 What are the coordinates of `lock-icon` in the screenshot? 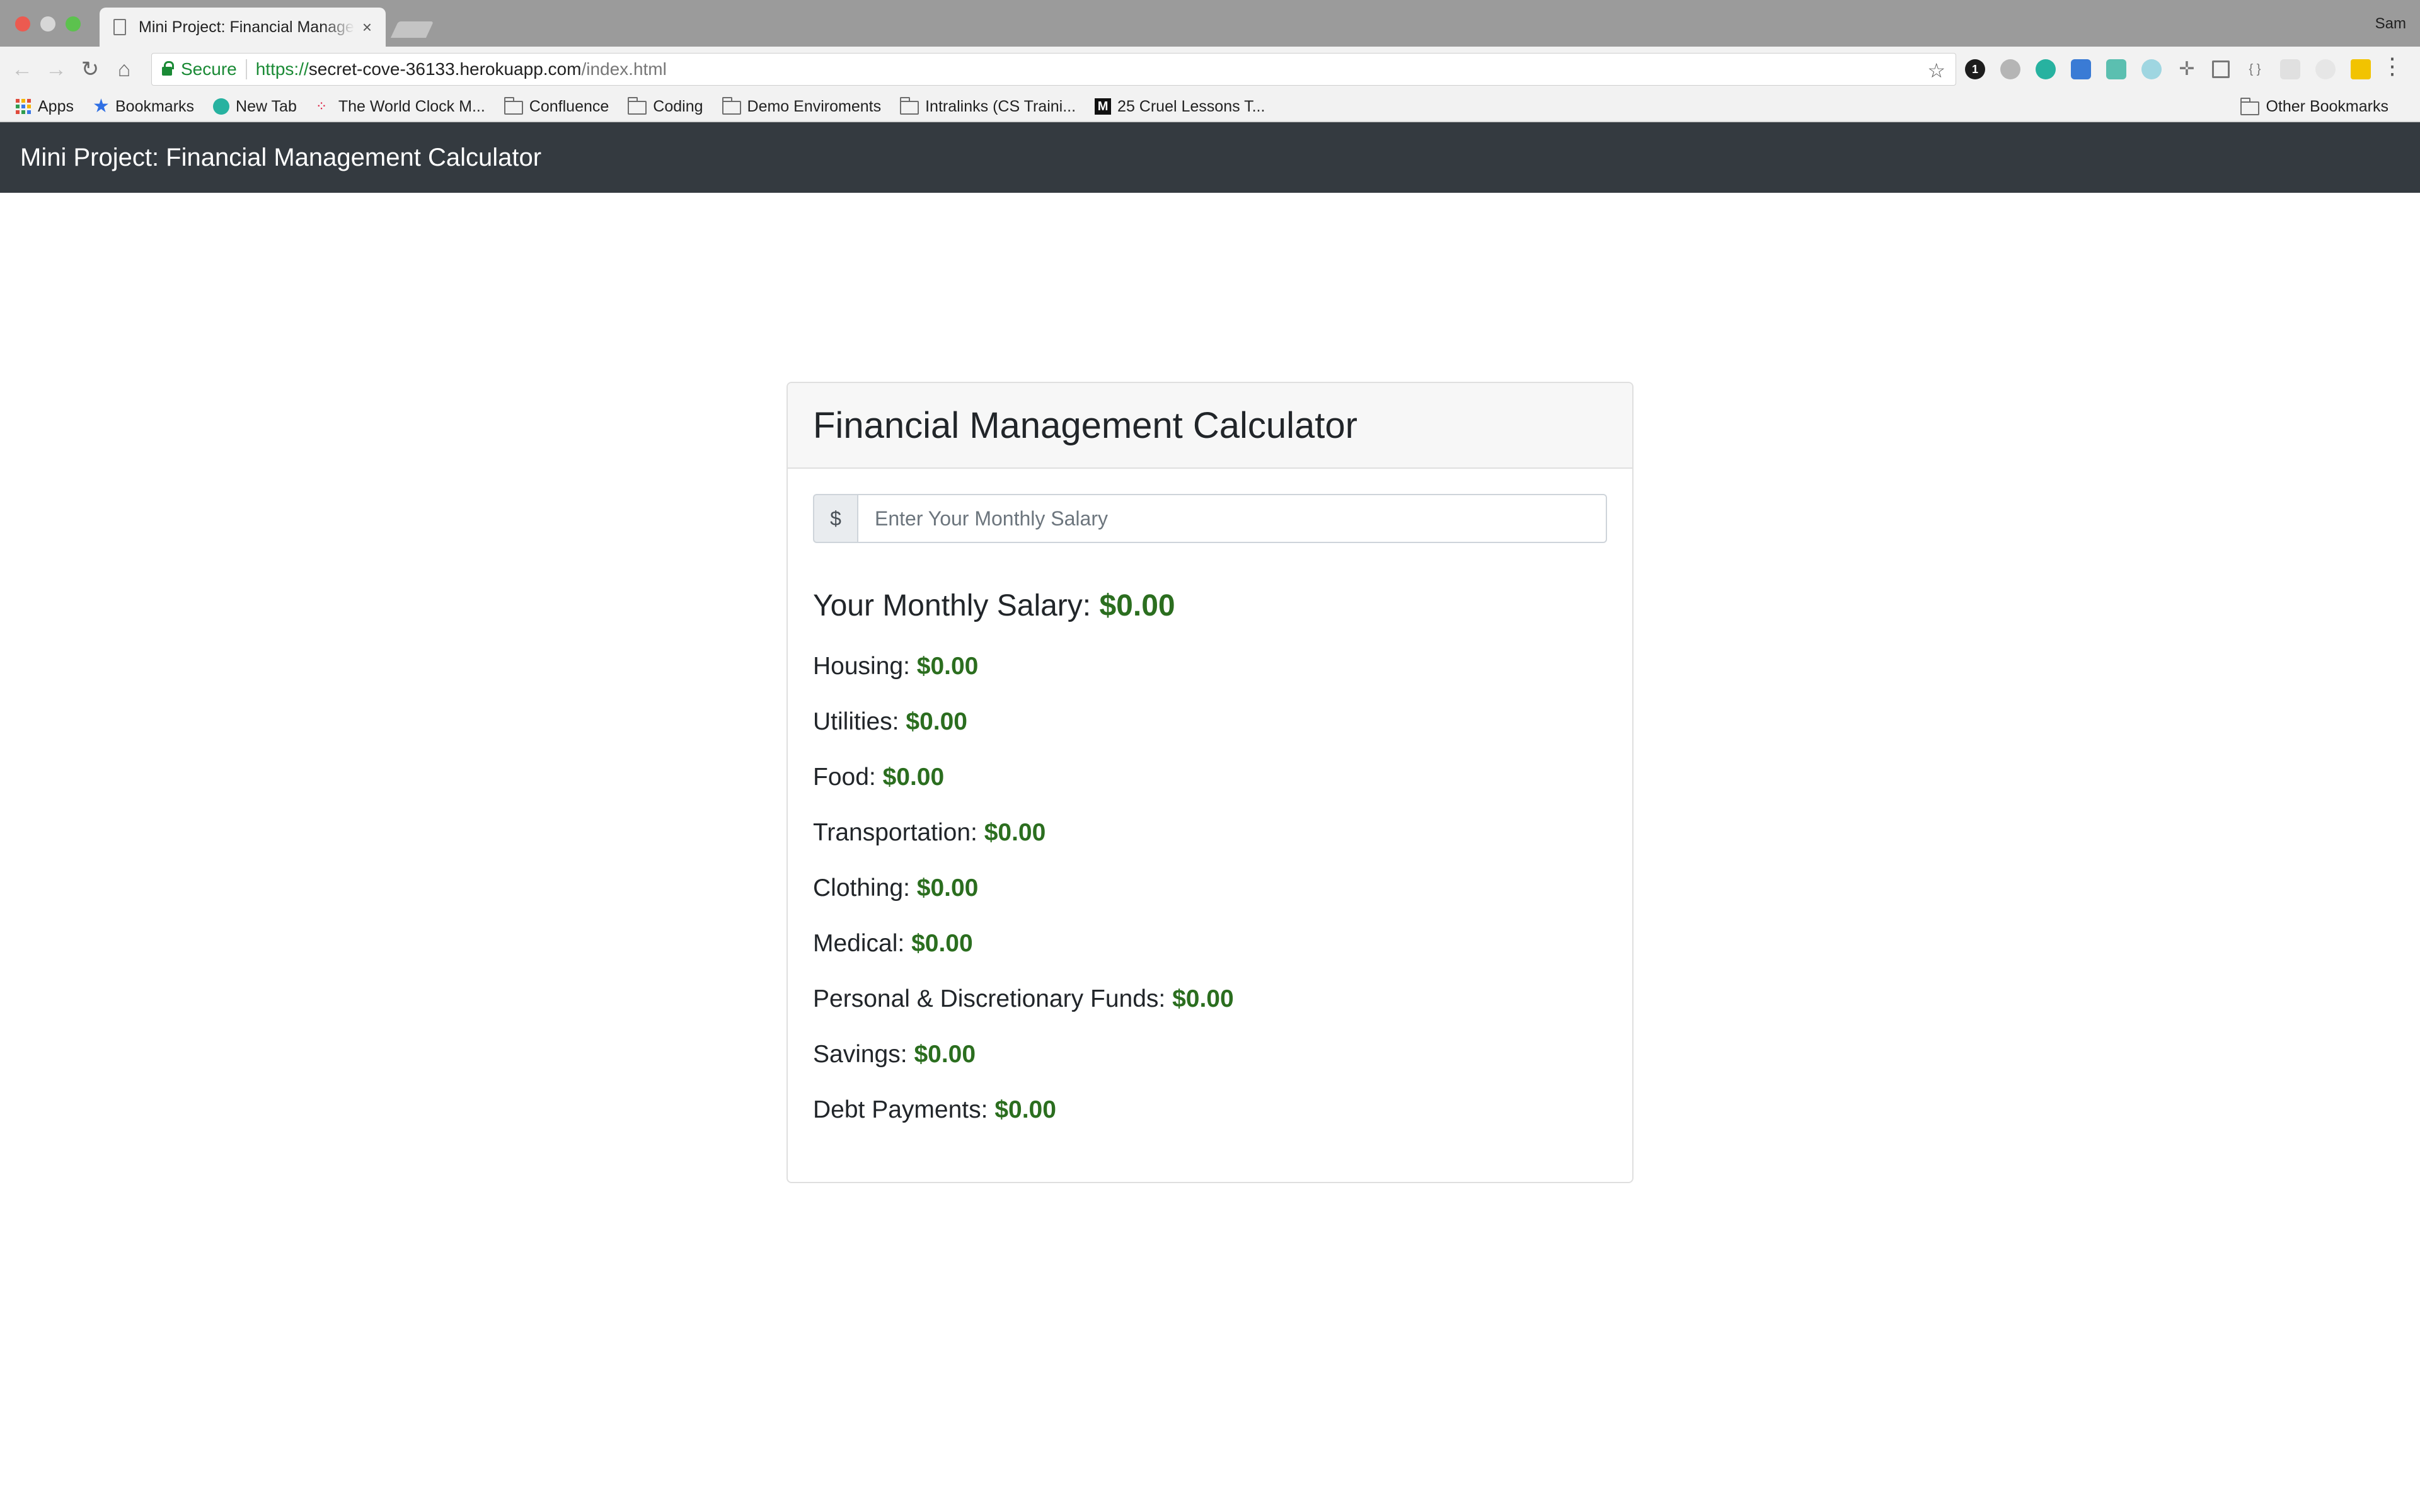 It's located at (168, 68).